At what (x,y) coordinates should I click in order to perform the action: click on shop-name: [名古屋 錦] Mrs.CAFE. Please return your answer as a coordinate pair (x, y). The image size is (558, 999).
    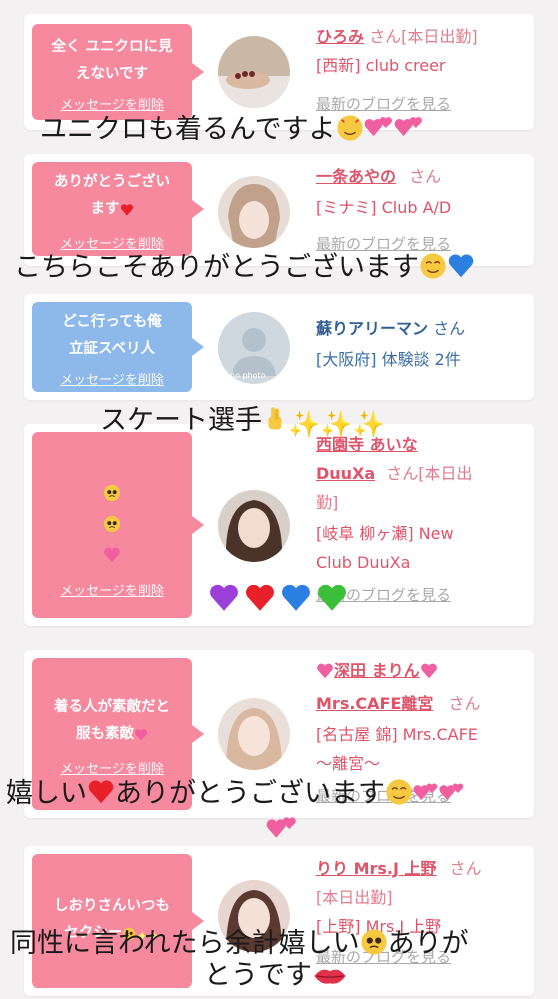
    Looking at the image, I should click on (397, 734).